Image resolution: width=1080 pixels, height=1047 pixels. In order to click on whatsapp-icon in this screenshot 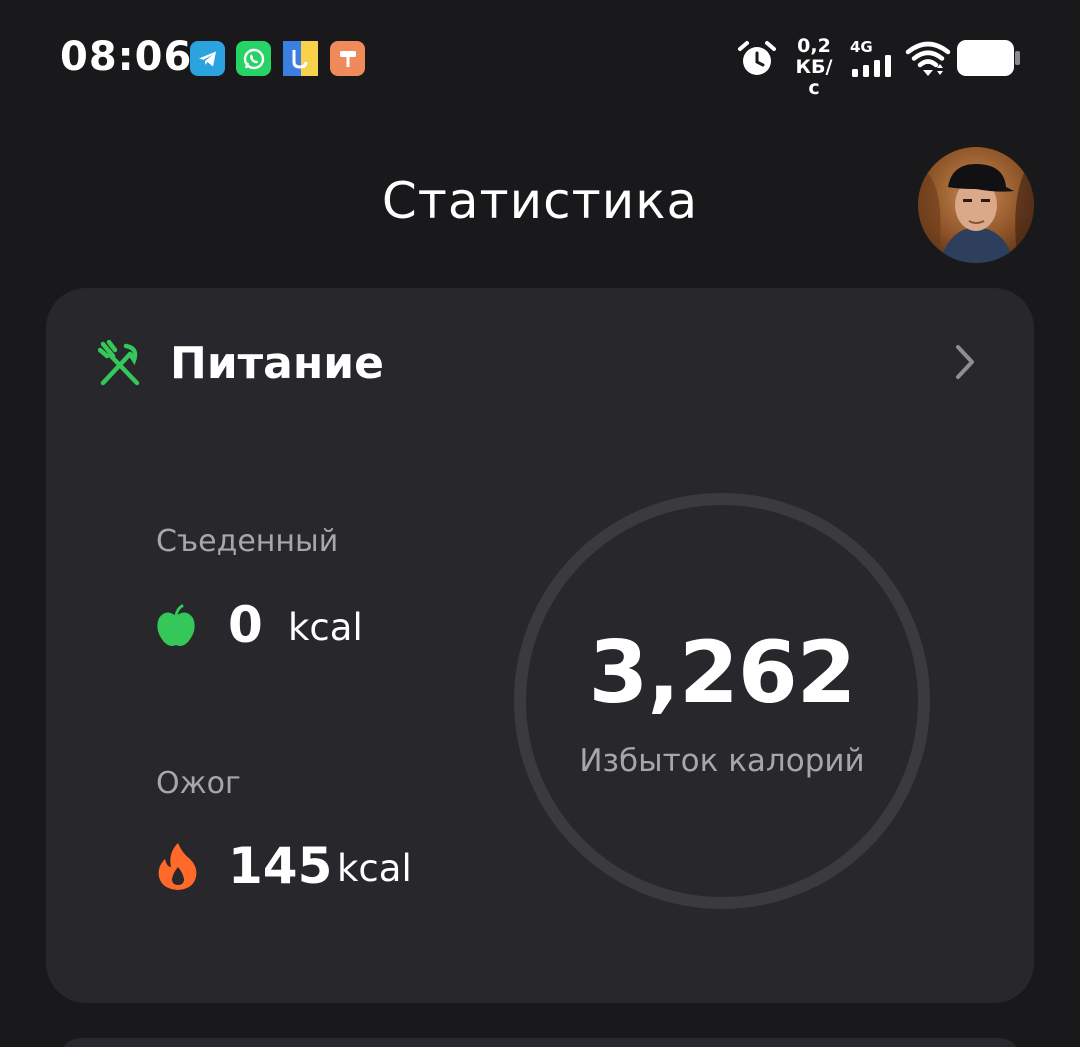, I will do `click(253, 58)`.